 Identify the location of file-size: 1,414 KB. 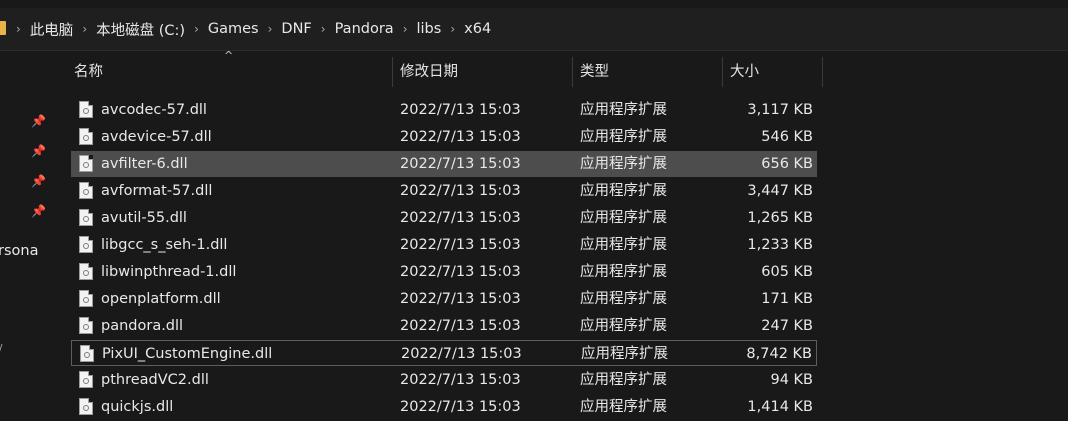
(780, 407).